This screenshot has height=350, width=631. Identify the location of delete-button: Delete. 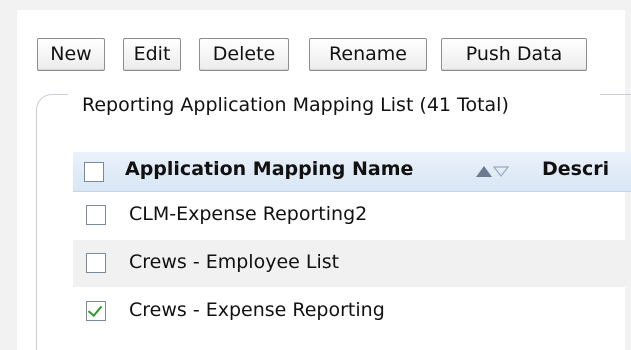
(244, 54).